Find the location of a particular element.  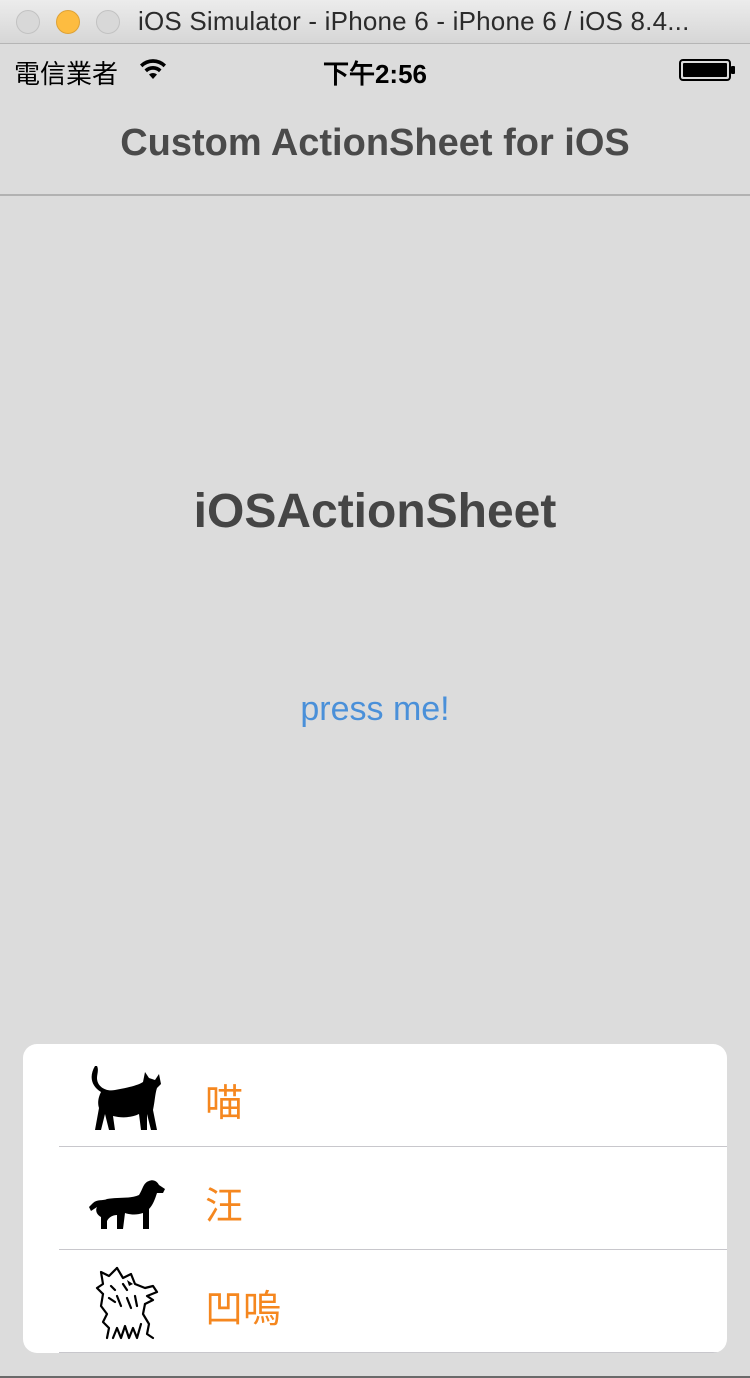

action-sheet-item-label: 凹嗚 is located at coordinates (243, 1309).